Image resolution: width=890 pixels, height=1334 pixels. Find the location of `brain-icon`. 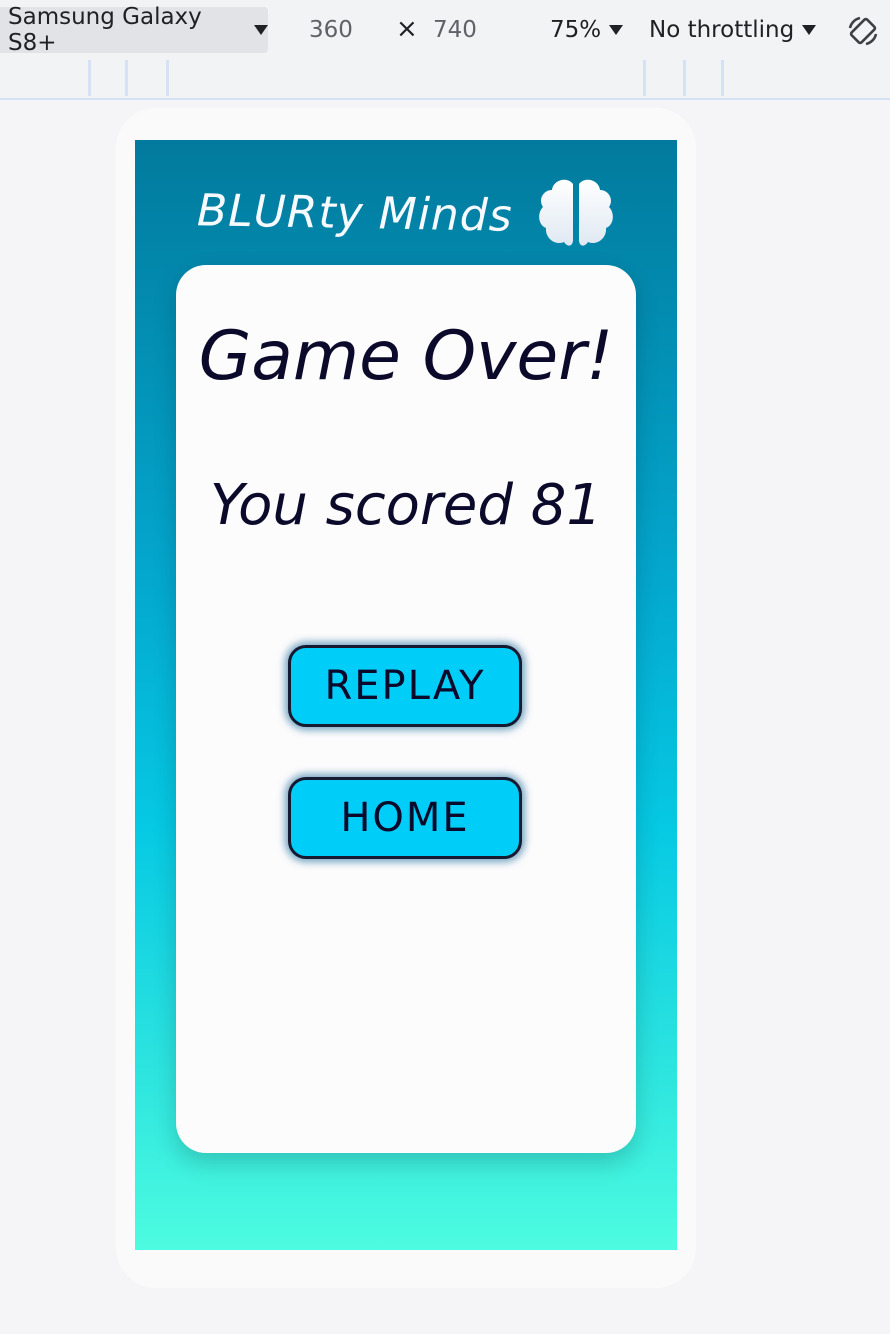

brain-icon is located at coordinates (575, 212).